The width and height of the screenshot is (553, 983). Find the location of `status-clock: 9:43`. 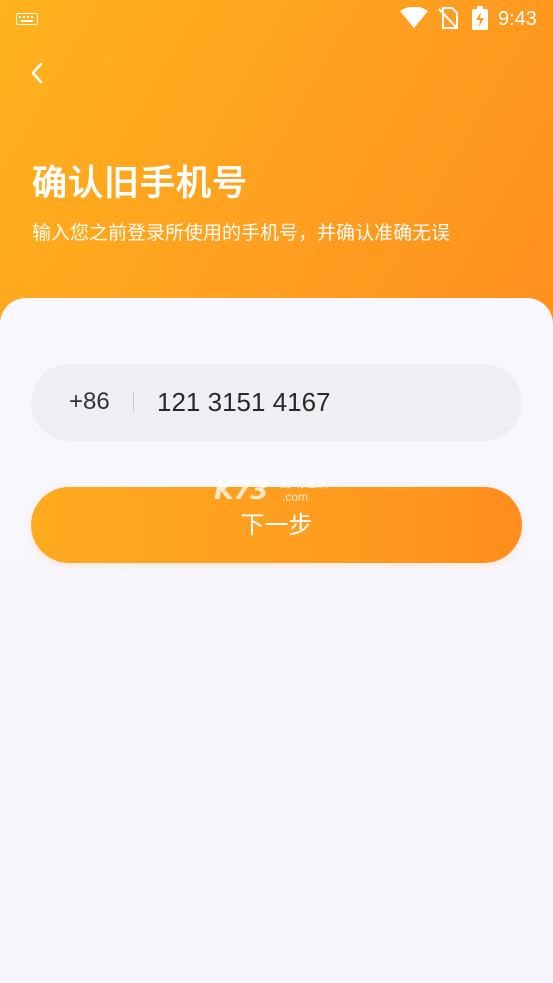

status-clock: 9:43 is located at coordinates (517, 19).